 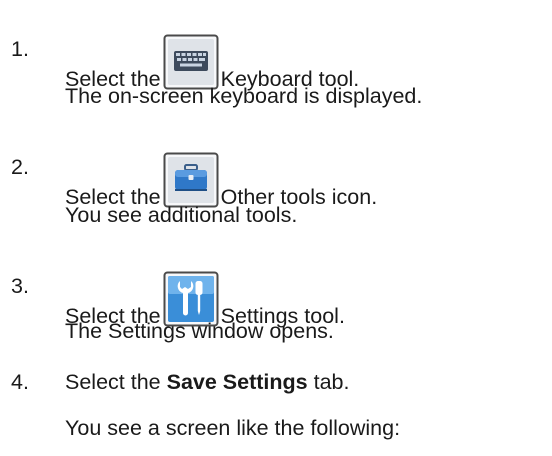 I want to click on step-result: You see additional tools., so click(x=181, y=215).